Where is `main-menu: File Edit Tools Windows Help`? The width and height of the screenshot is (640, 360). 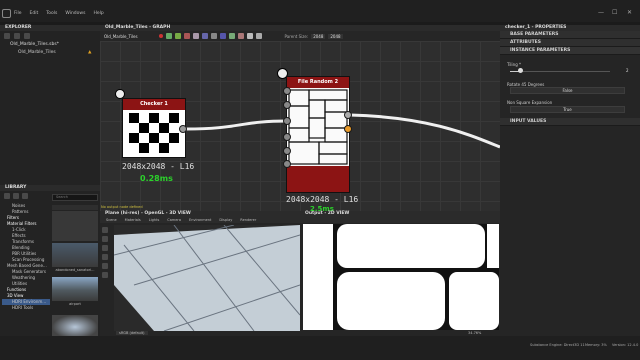 main-menu: File Edit Tools Windows Help is located at coordinates (59, 13).